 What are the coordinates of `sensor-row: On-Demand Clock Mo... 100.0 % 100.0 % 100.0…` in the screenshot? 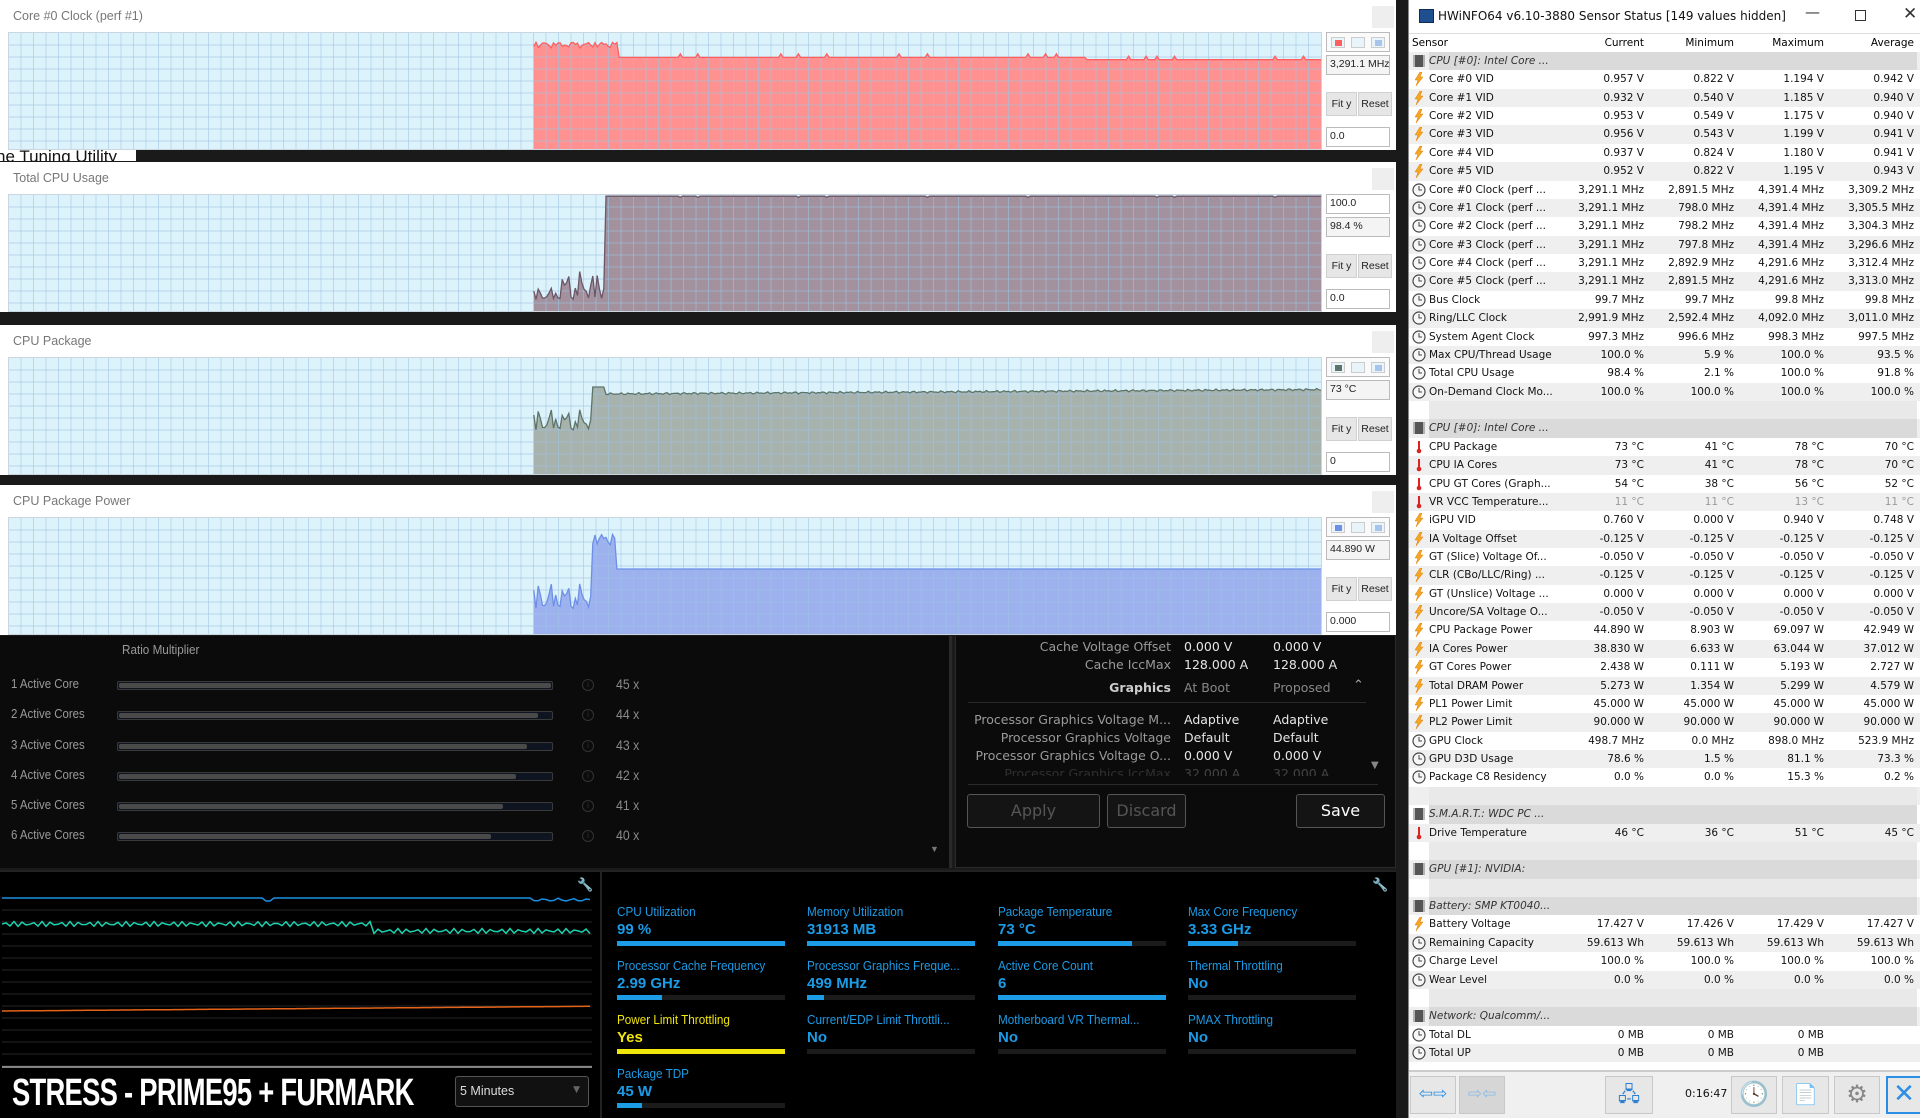 It's located at (1664, 392).